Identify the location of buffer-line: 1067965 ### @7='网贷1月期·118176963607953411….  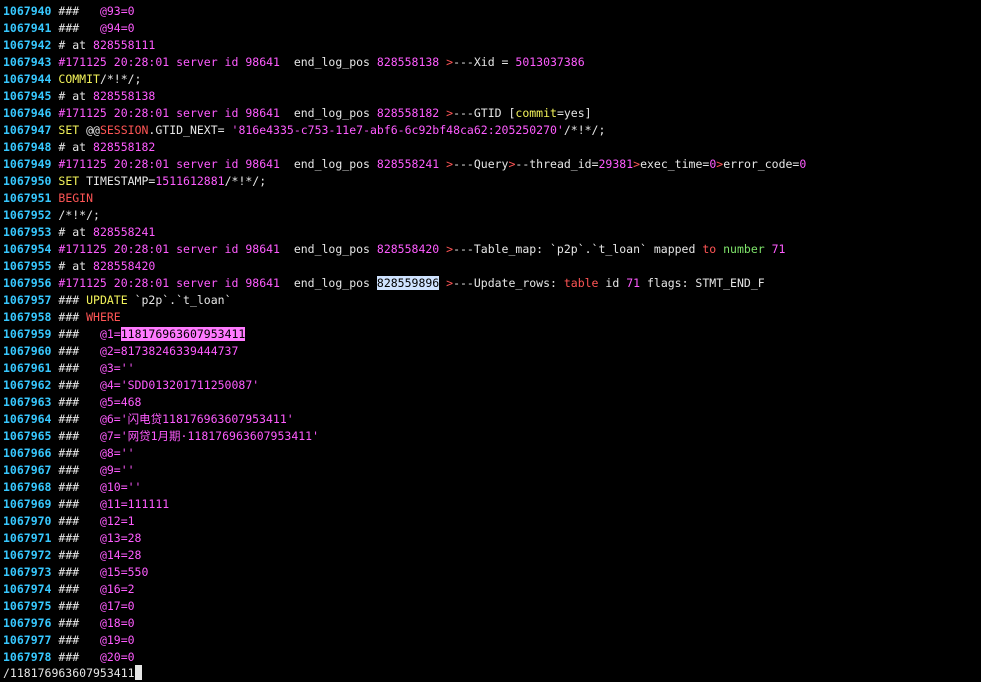
(492, 436).